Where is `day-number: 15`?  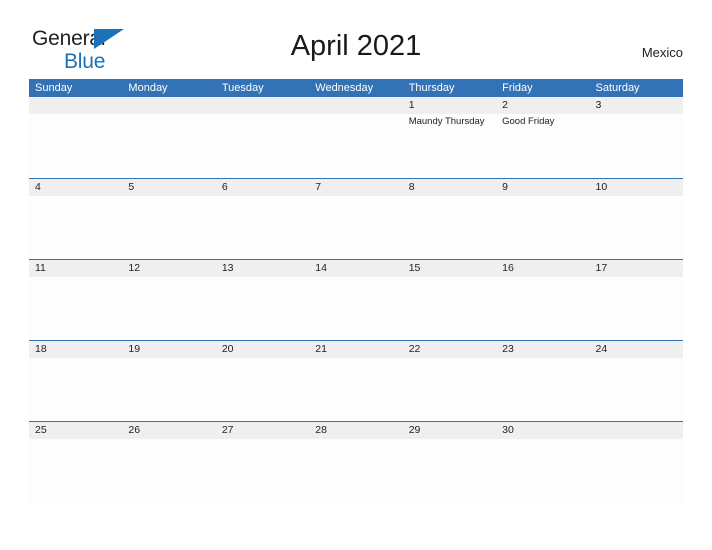
day-number: 15 is located at coordinates (449, 268).